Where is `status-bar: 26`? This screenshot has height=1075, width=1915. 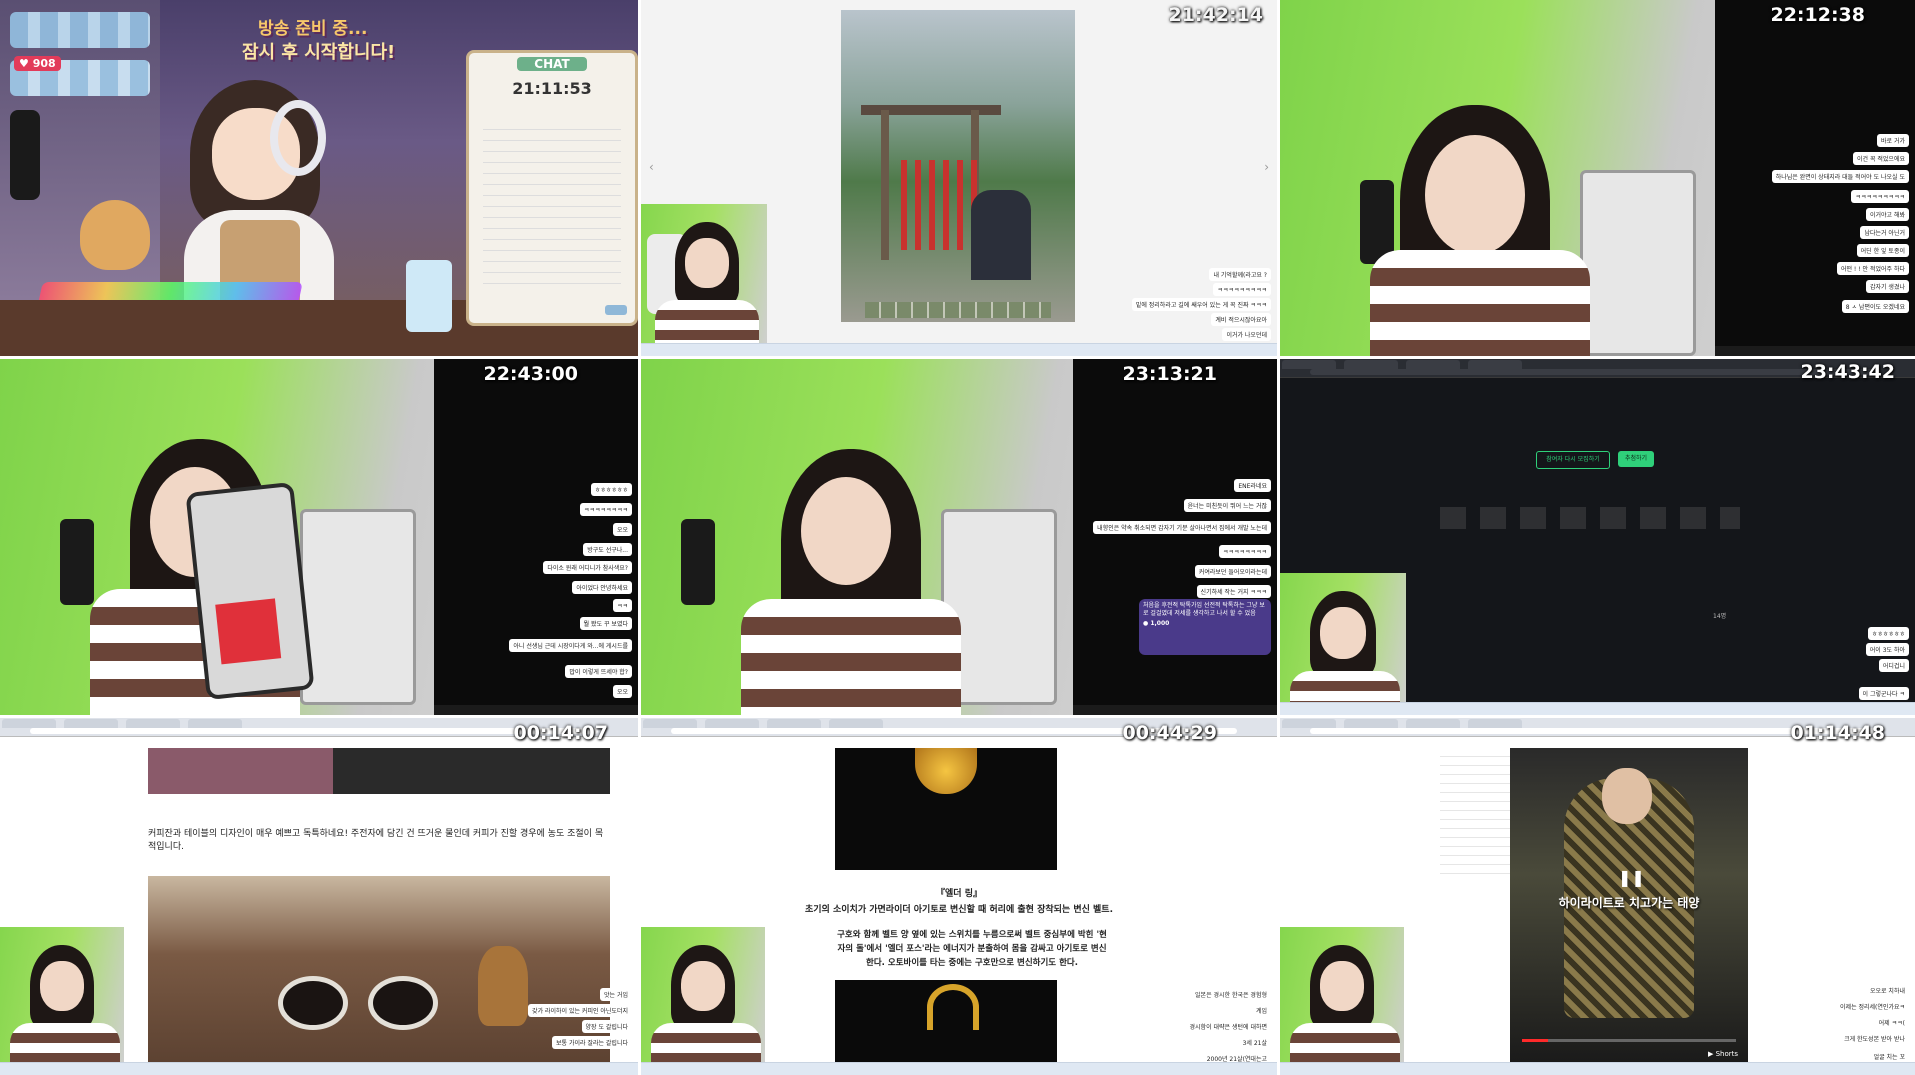 status-bar: 26 is located at coordinates (1175, 710).